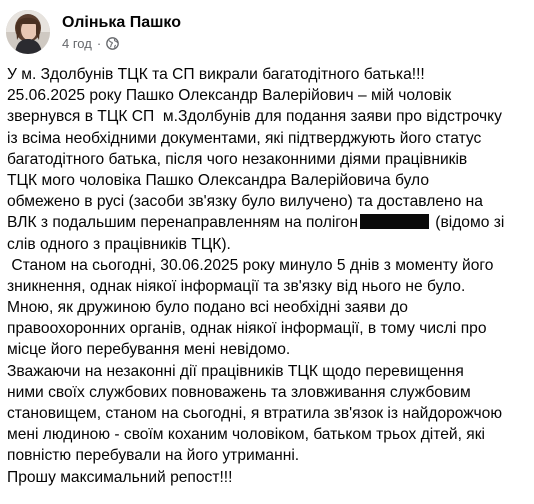  Describe the element at coordinates (121, 23) in the screenshot. I see `author-name: Олінька Пашко` at that location.